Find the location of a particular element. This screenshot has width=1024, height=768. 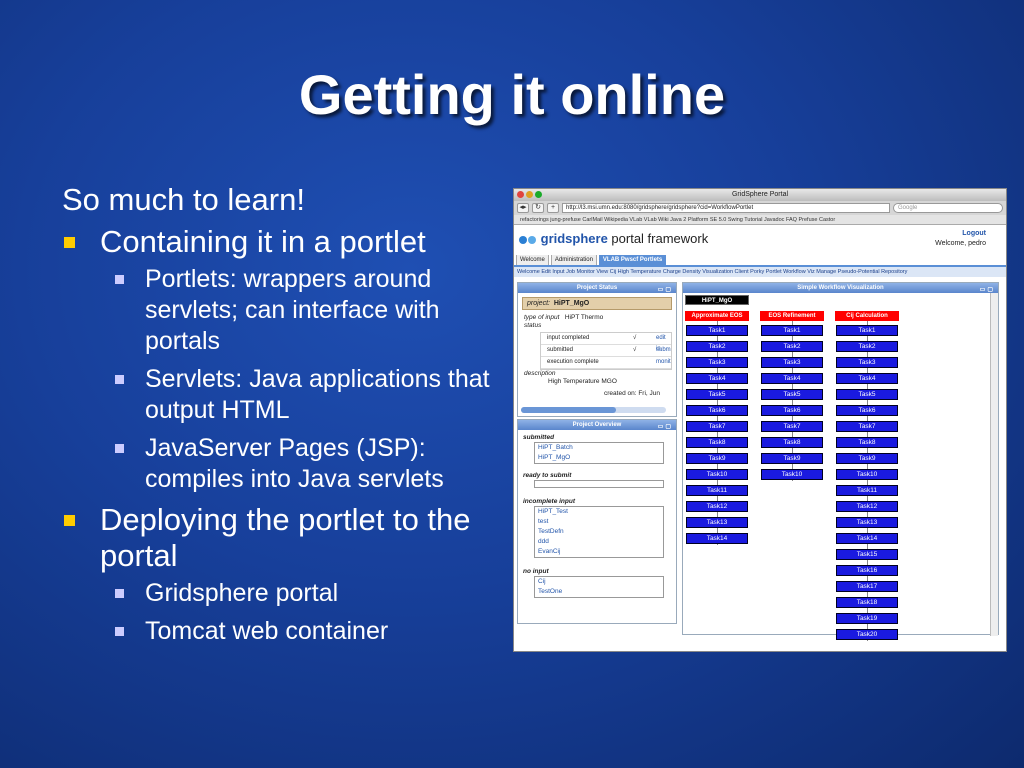

project-item: HiPT_Test is located at coordinates (600, 512).